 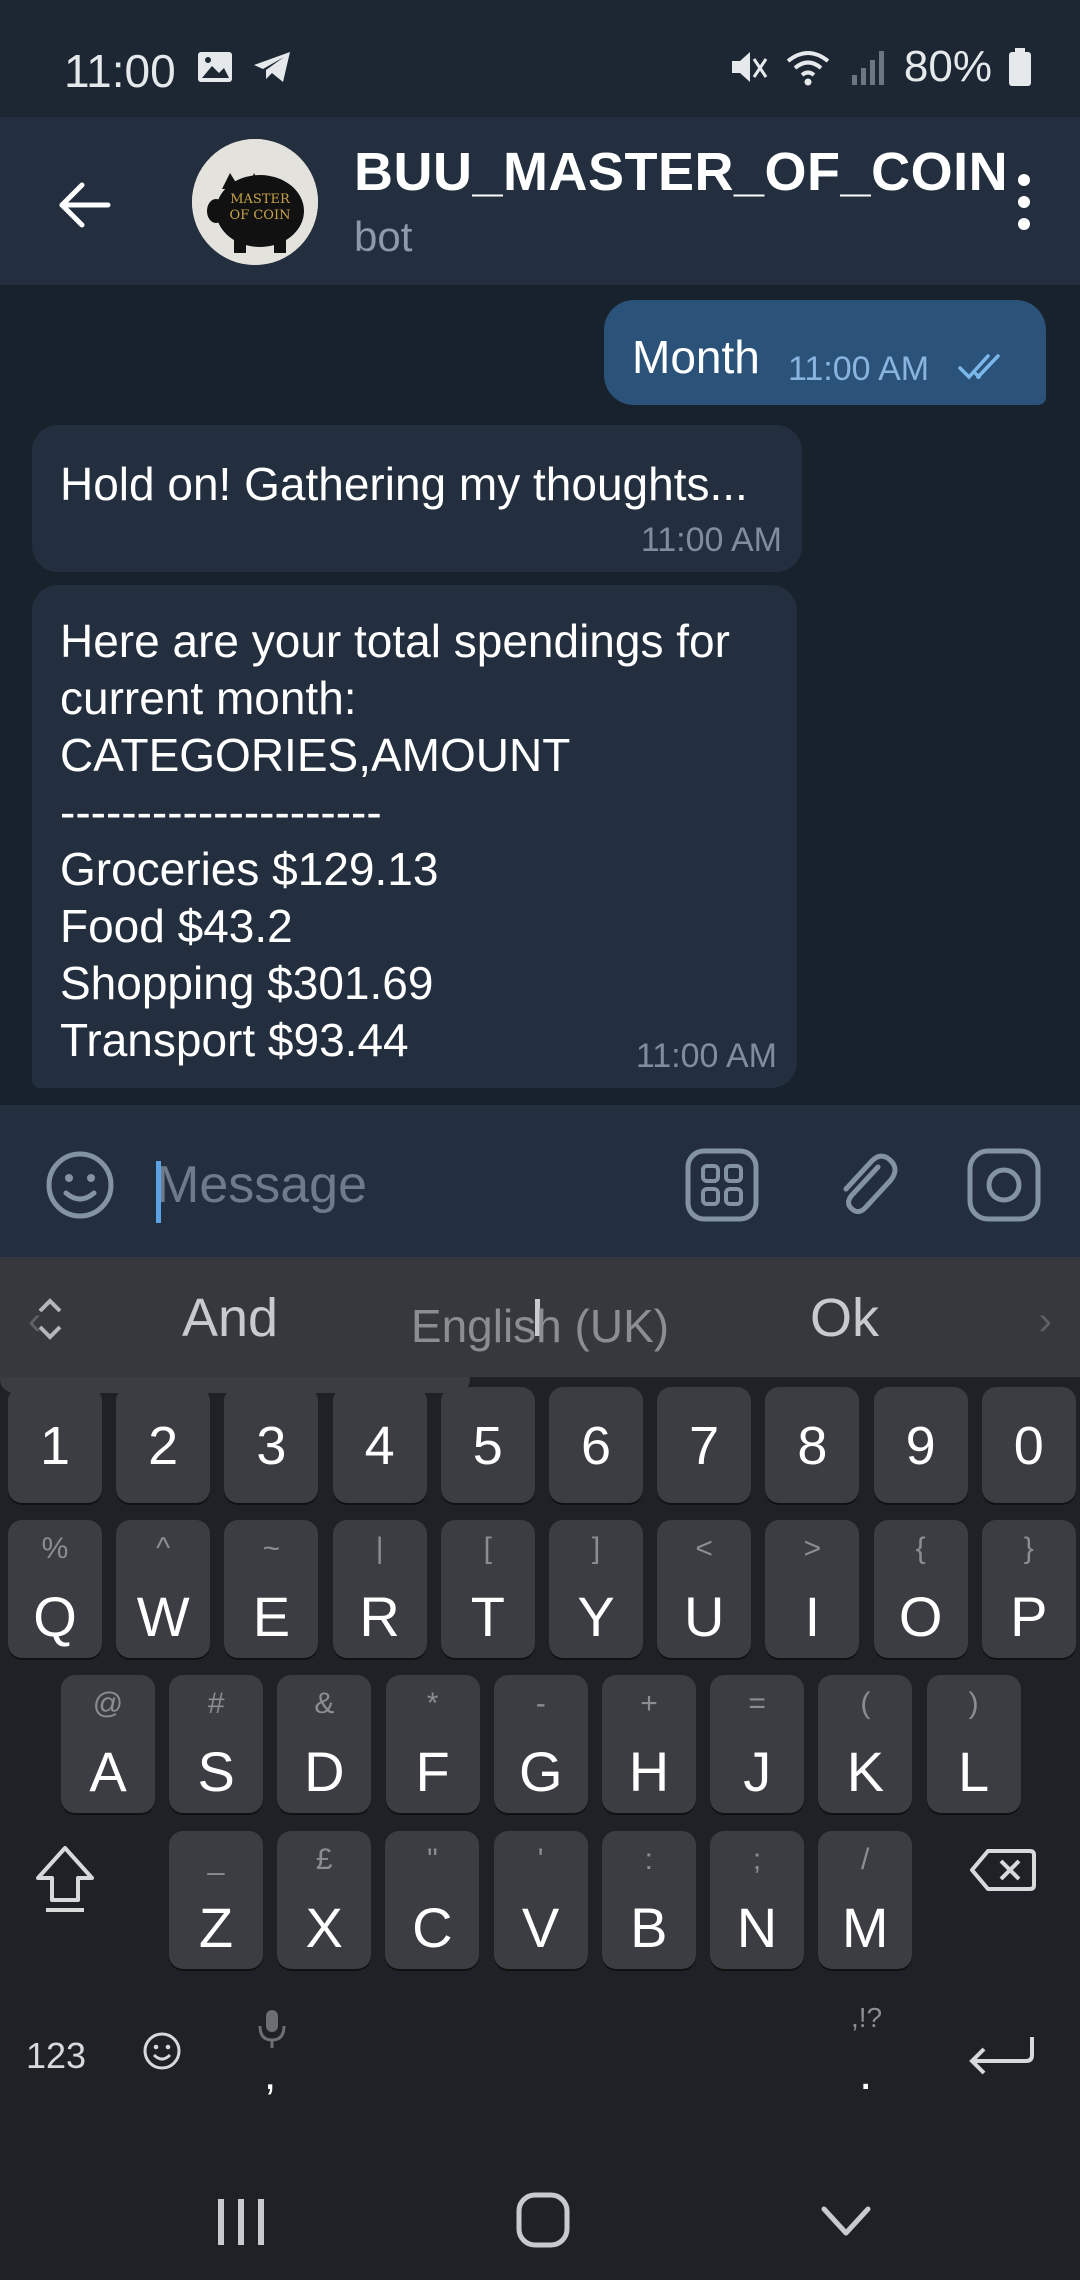 I want to click on key-letter: ~ E, so click(x=271, y=1589).